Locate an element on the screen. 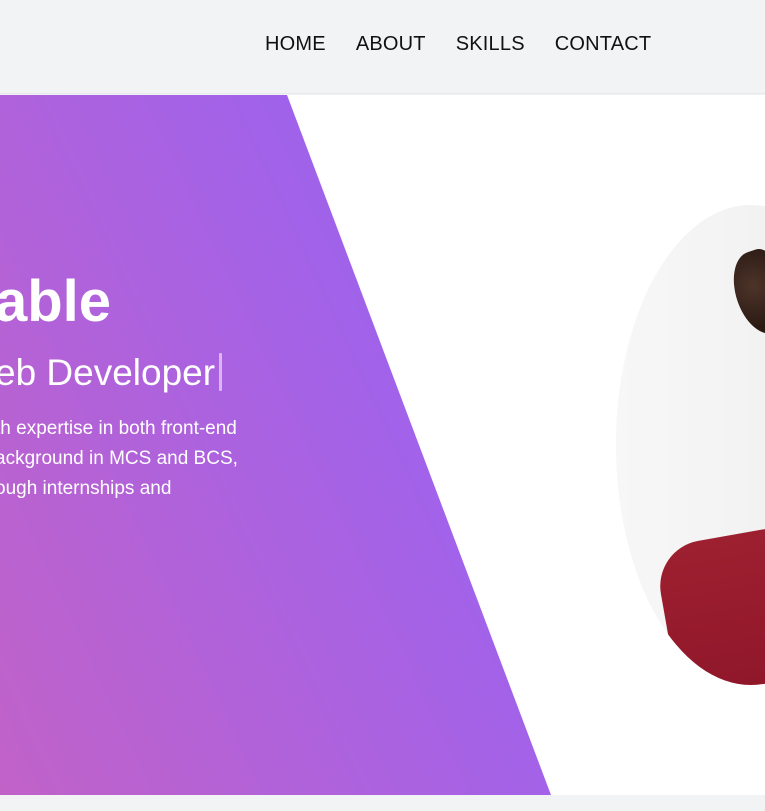 The height and width of the screenshot is (811, 765). hero-role: eb Developer is located at coordinates (111, 372).